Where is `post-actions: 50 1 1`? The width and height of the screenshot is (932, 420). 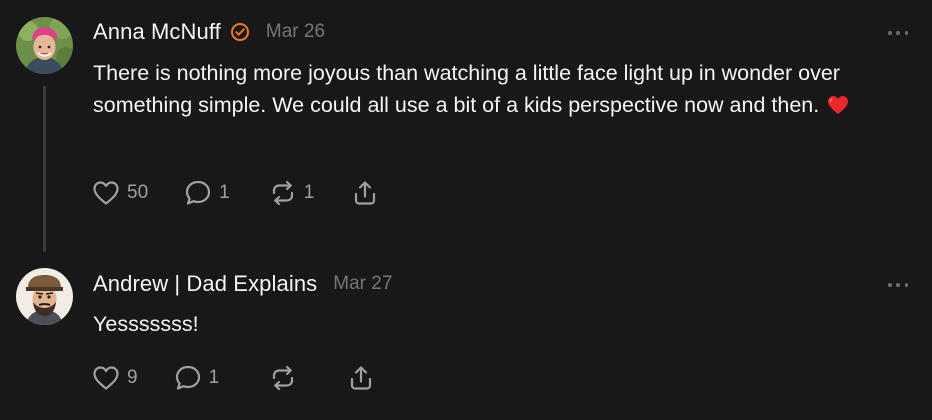 post-actions: 50 1 1 is located at coordinates (235, 193).